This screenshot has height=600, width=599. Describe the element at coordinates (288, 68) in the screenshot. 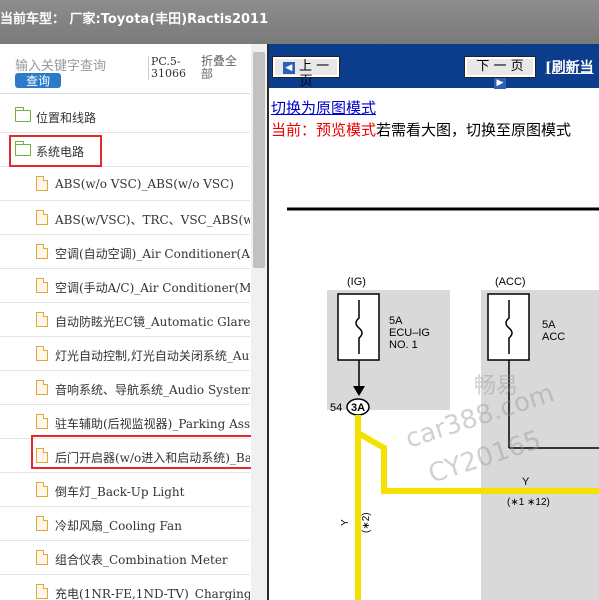

I see `arrow-left-icon: ◀` at that location.